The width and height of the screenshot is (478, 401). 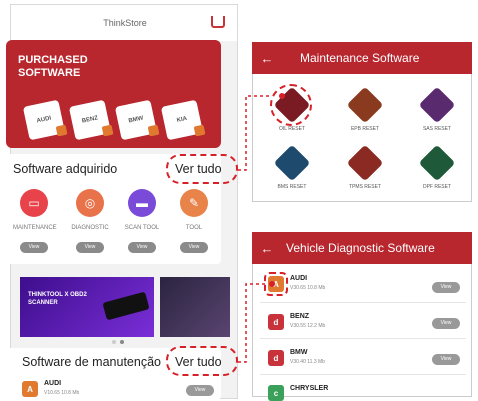 I want to click on callout-lines, so click(x=261, y=228).